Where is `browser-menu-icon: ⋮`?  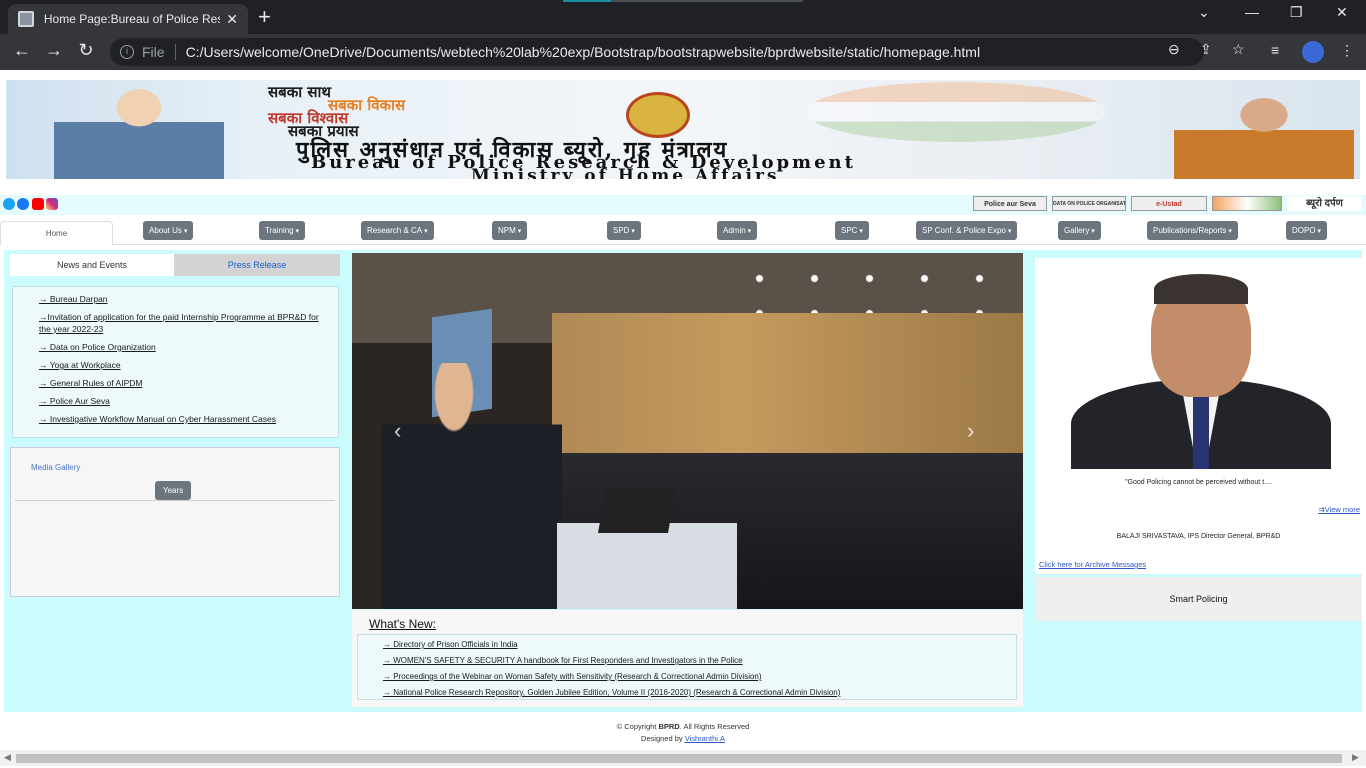
browser-menu-icon: ⋮ is located at coordinates (1347, 50).